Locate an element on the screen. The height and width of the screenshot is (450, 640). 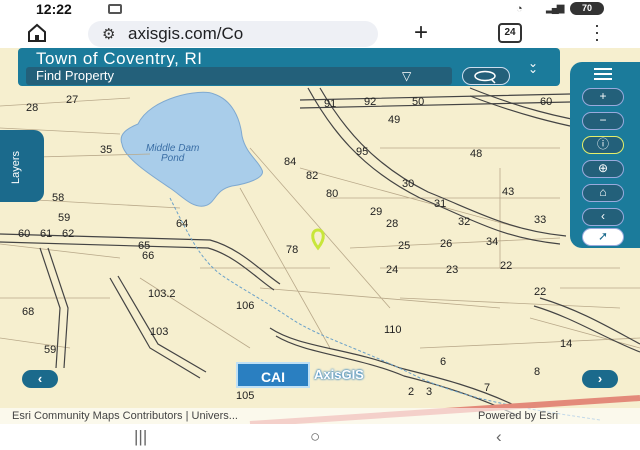
parcel-label: 68 is located at coordinates (28, 312).